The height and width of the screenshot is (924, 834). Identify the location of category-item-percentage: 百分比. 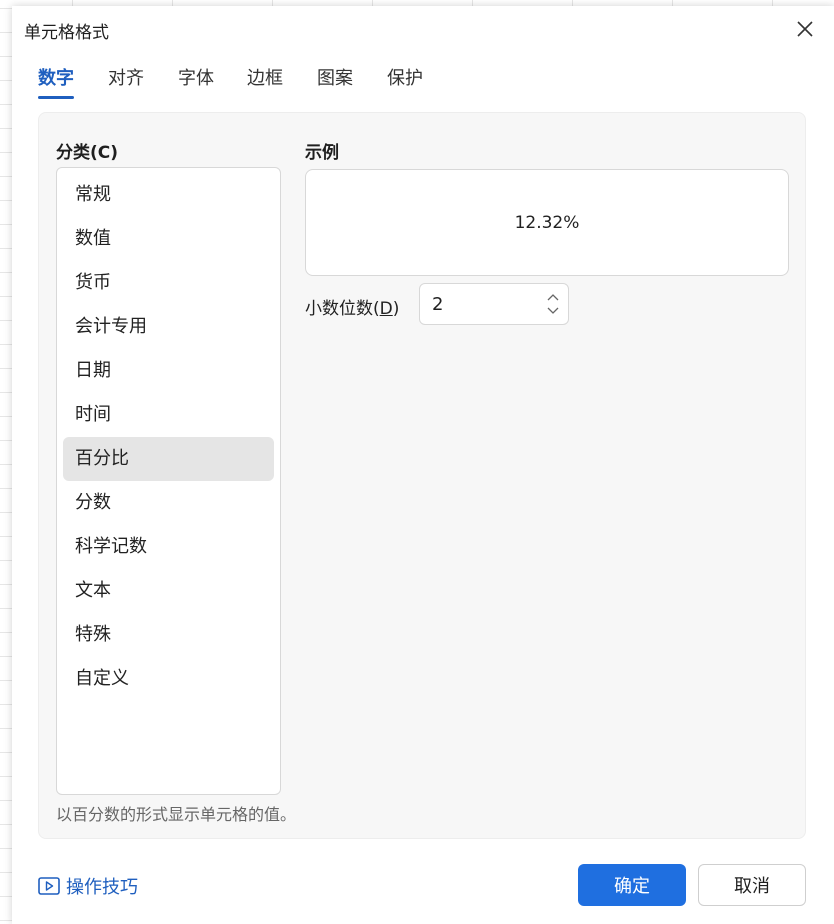
(168, 459).